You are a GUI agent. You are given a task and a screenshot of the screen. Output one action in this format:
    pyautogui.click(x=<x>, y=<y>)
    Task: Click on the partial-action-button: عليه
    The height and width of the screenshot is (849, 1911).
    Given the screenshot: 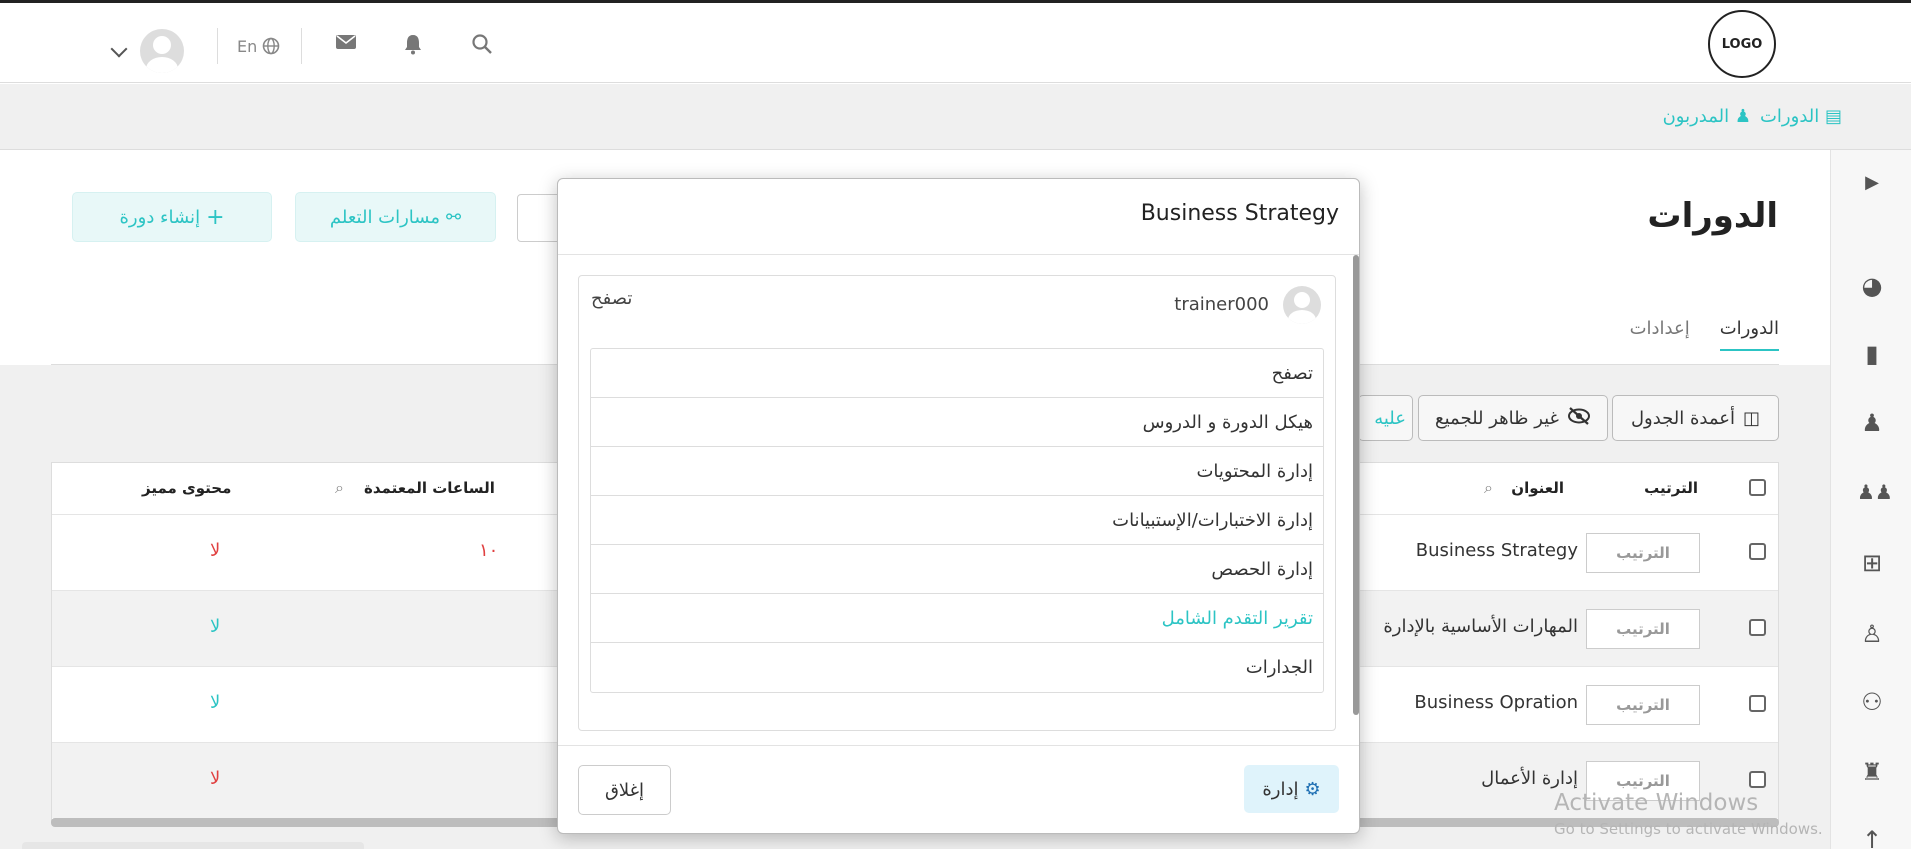 What is the action you would take?
    pyautogui.click(x=1385, y=418)
    